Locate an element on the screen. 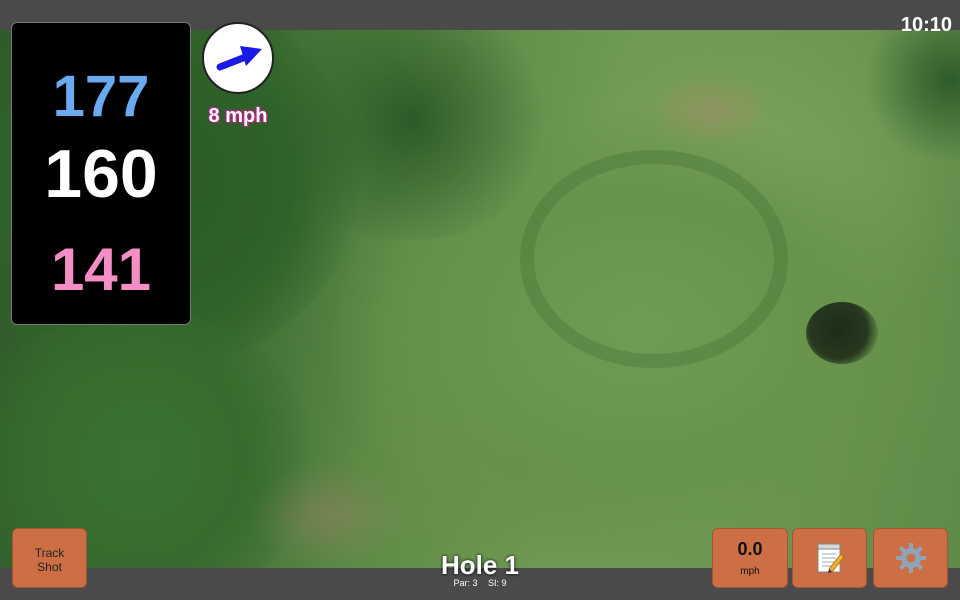 This screenshot has width=960, height=600. notes-button is located at coordinates (829, 558).